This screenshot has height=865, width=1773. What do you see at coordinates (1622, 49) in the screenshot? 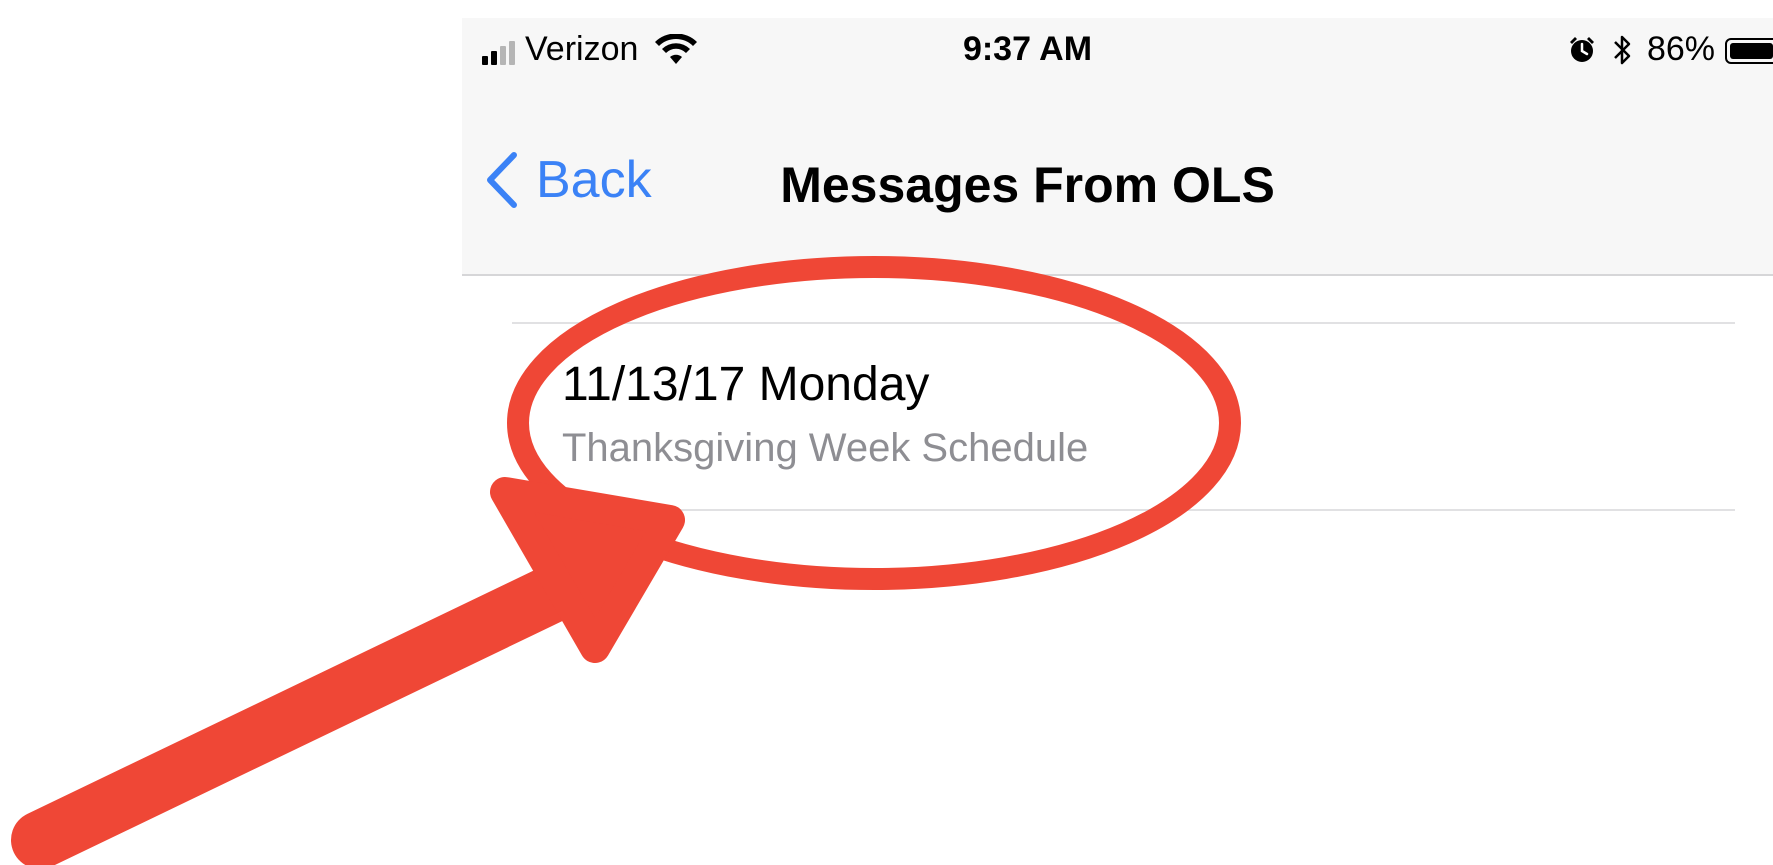
I see `bluetooth-icon` at bounding box center [1622, 49].